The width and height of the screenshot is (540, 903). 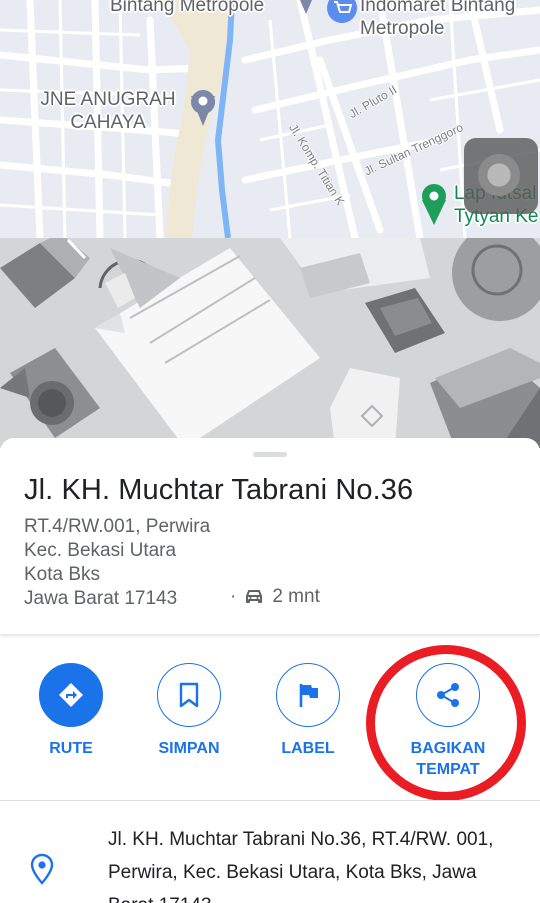 What do you see at coordinates (108, 111) in the screenshot?
I see `map-label-jne: JNE ANUGRAH CAHAYA` at bounding box center [108, 111].